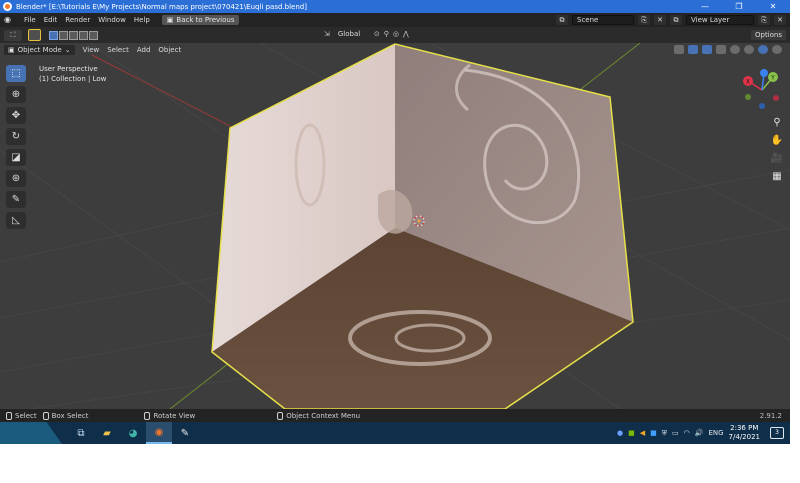 Image resolution: width=800 pixels, height=483 pixels. Describe the element at coordinates (705, 6) in the screenshot. I see `minimize-button: —` at that location.